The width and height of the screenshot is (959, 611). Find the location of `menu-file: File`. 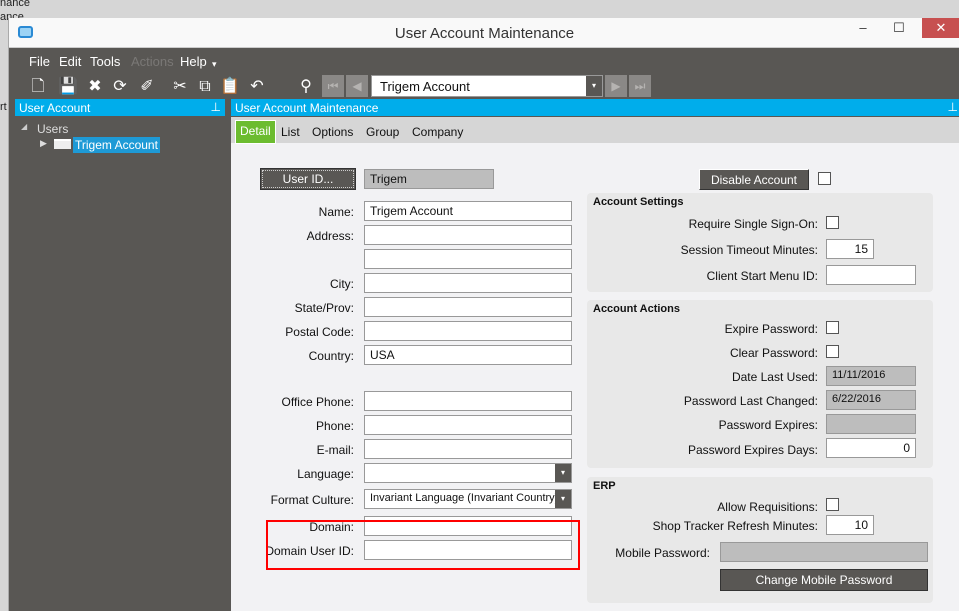

menu-file: File is located at coordinates (39, 61).